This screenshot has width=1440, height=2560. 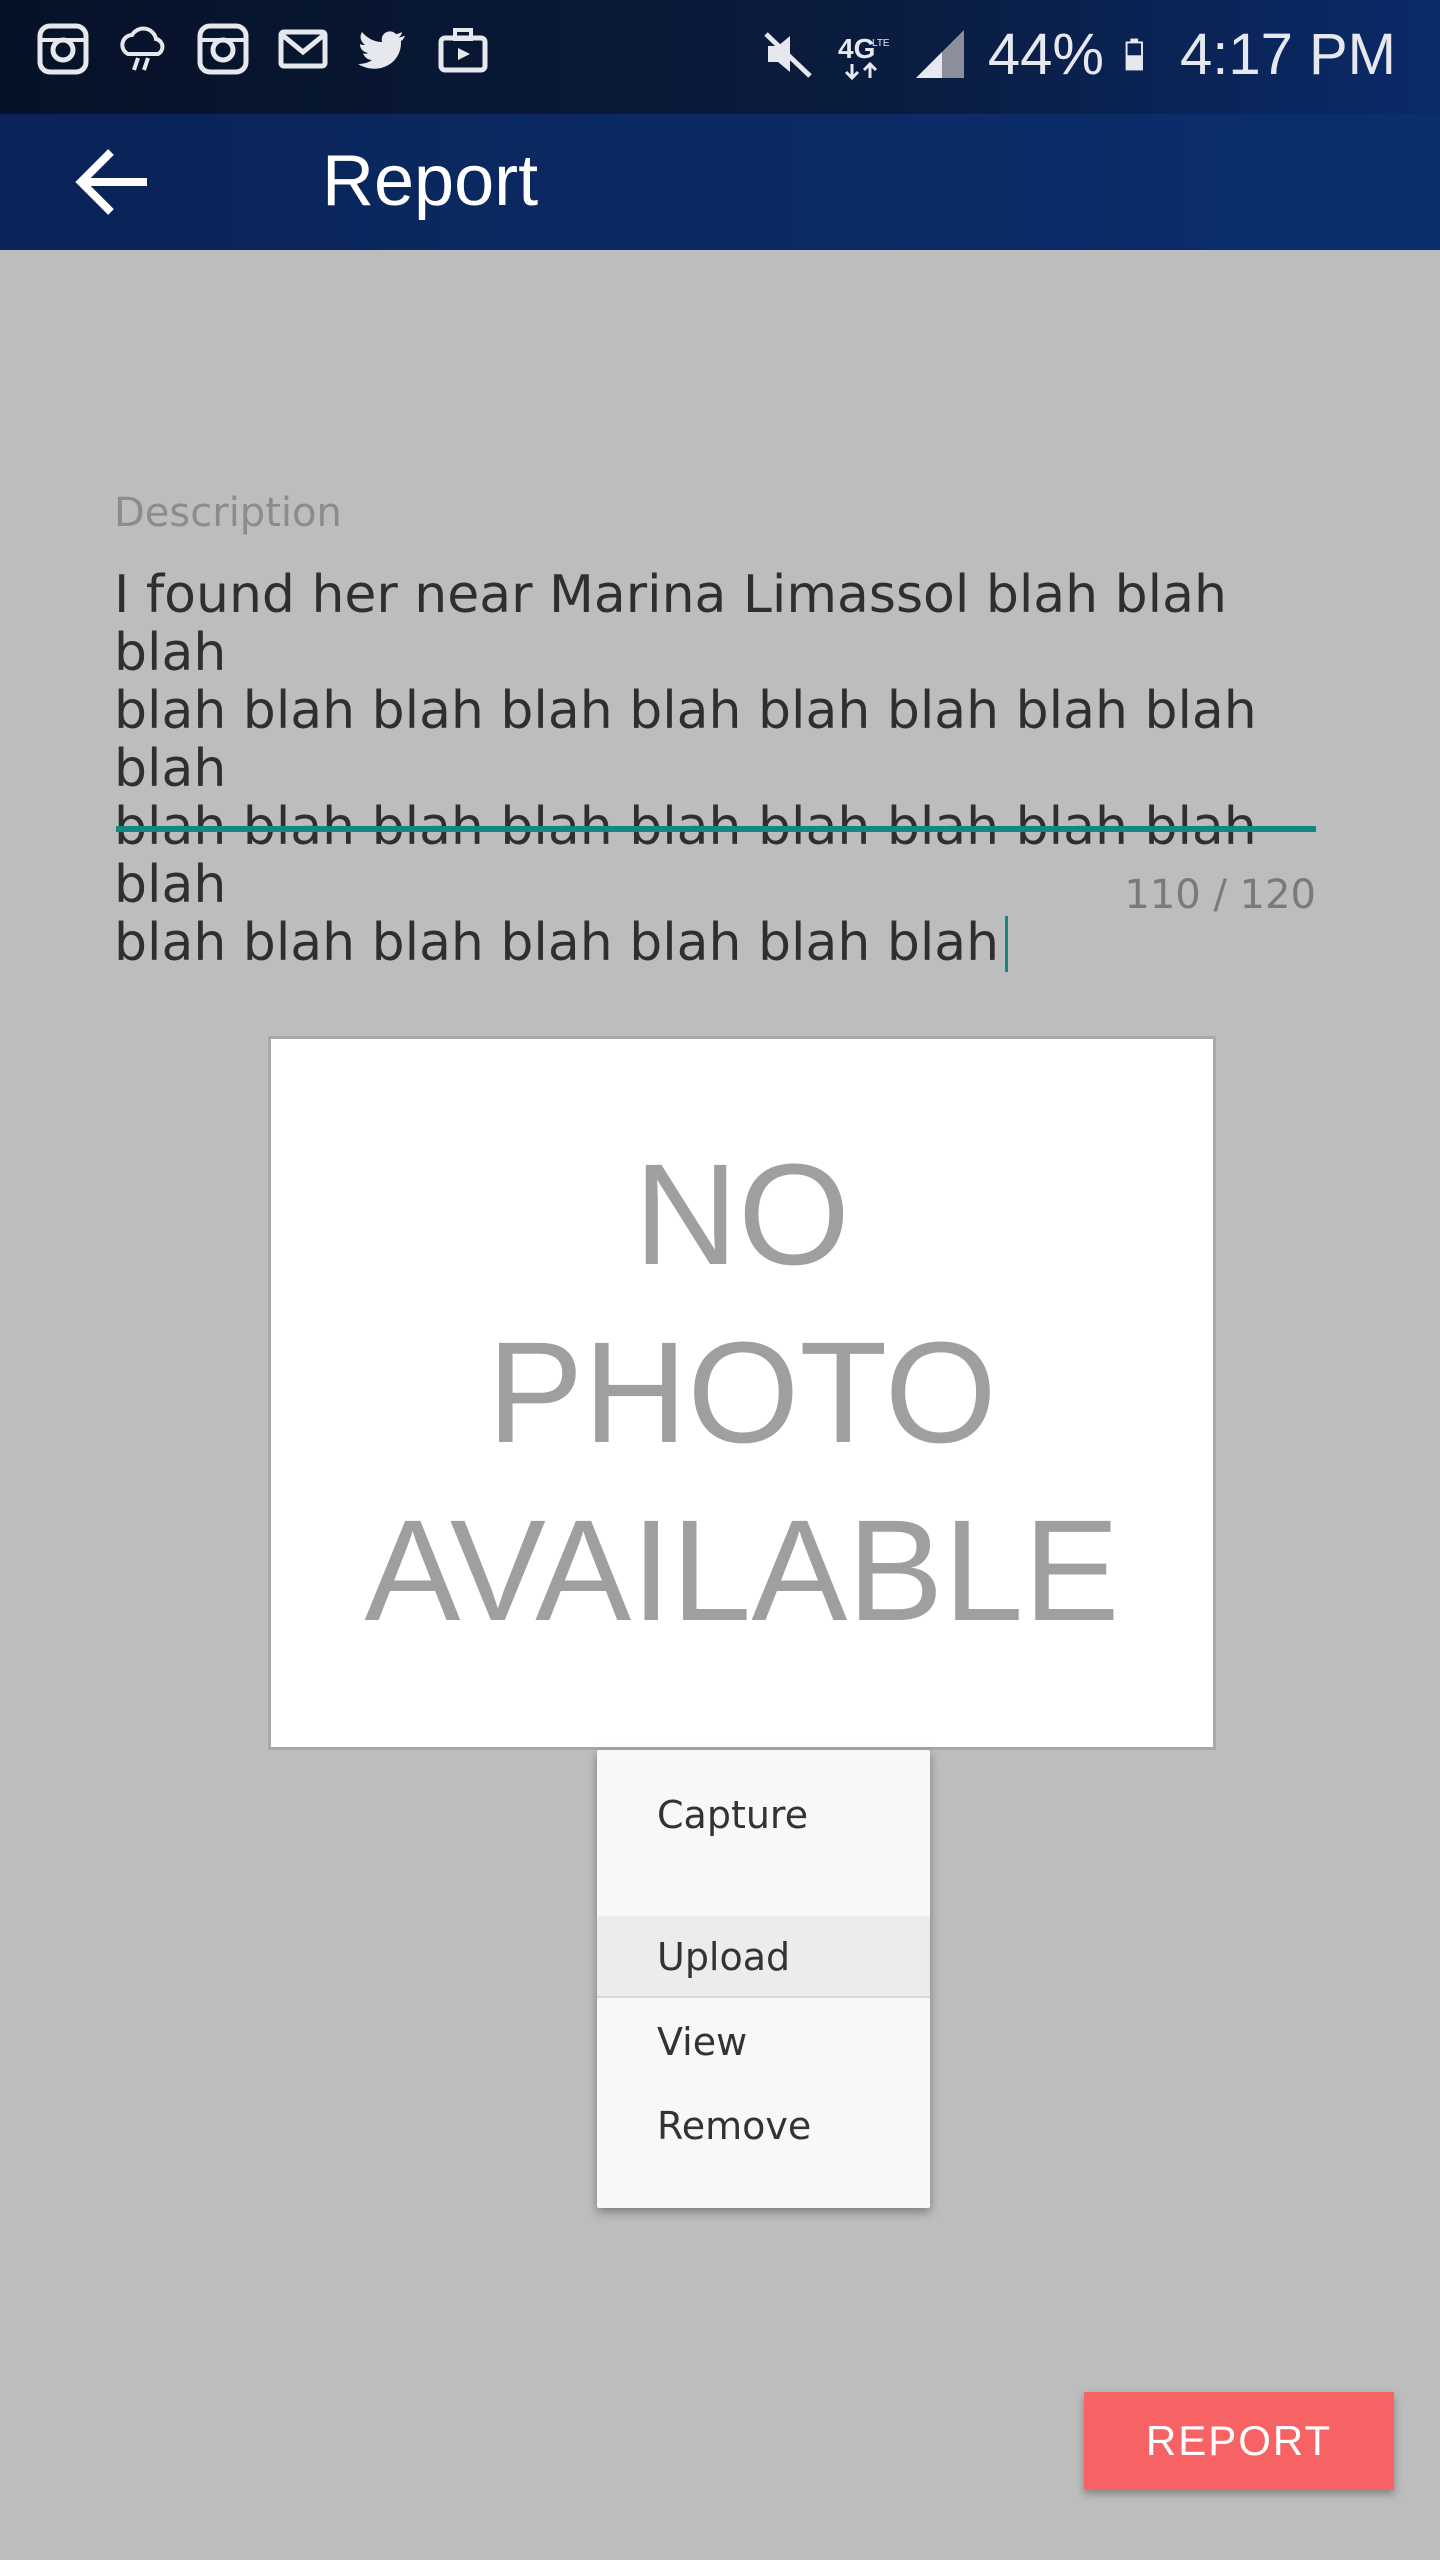 I want to click on report-button: REPORT, so click(x=1239, y=2441).